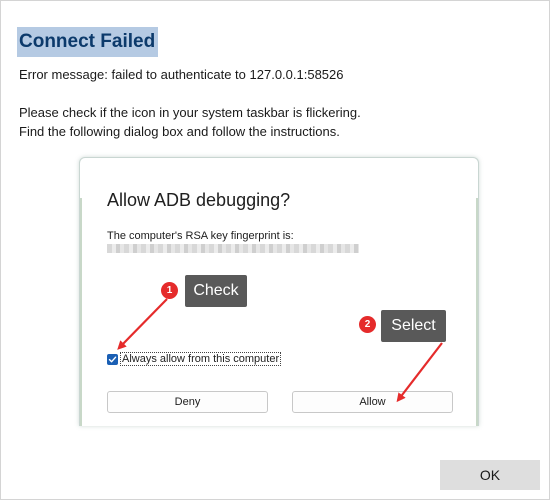 The width and height of the screenshot is (550, 501). I want to click on always-allow-label: Always allow from this computer, so click(201, 359).